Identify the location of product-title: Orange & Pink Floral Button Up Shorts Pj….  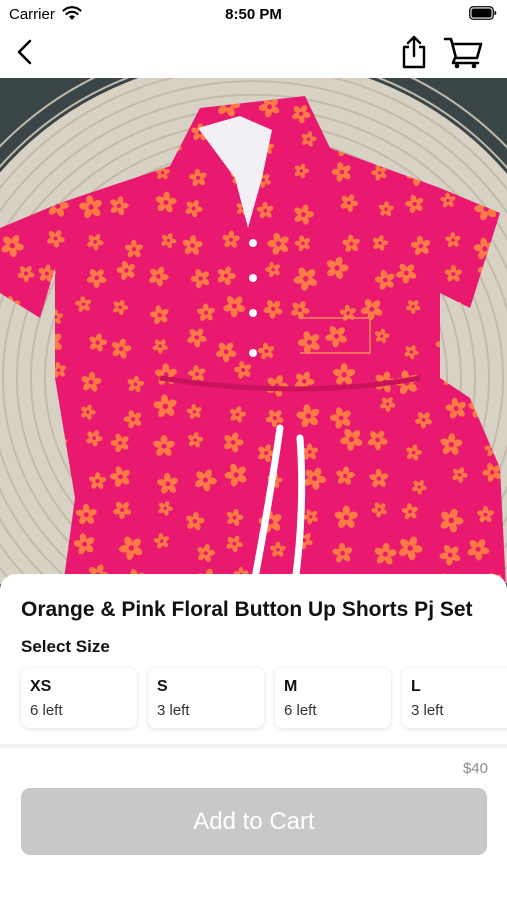
(247, 609).